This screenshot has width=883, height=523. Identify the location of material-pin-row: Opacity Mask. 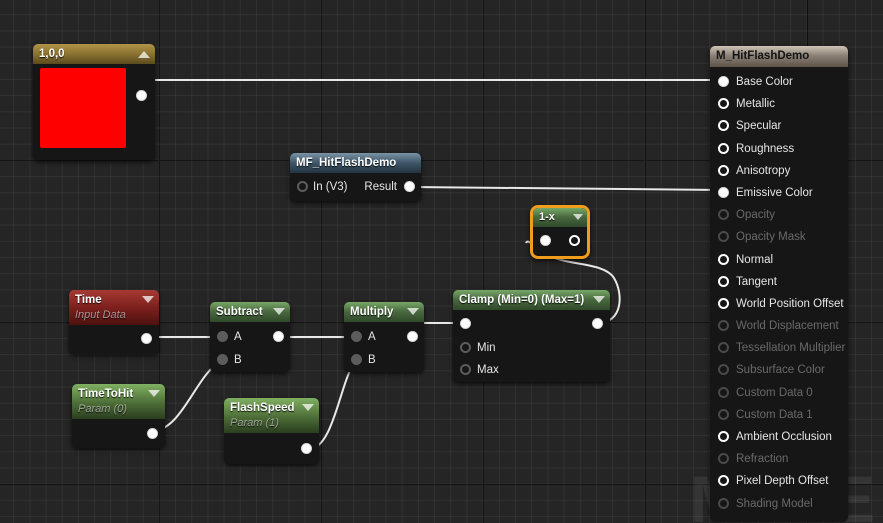
(779, 237).